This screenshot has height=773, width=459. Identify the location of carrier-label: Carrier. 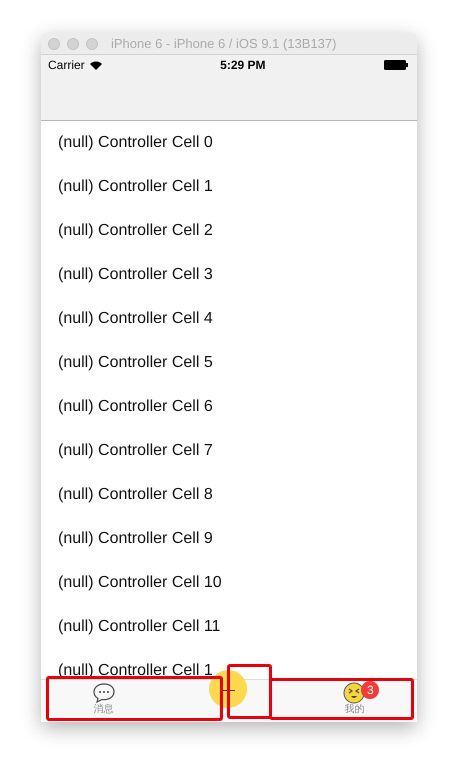
(66, 65).